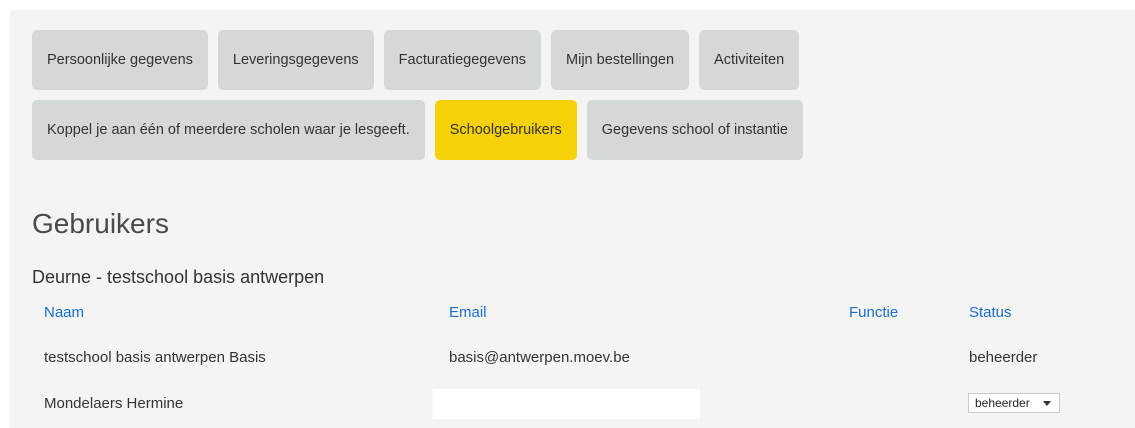 Image resolution: width=1135 pixels, height=428 pixels. Describe the element at coordinates (1003, 357) in the screenshot. I see `row-1-status: beheerder` at that location.